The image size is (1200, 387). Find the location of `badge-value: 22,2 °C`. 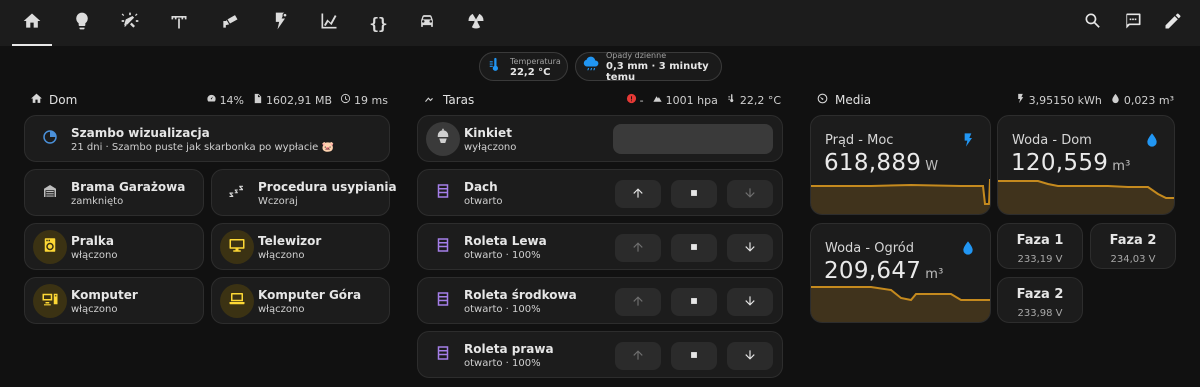

badge-value: 22,2 °C is located at coordinates (530, 72).